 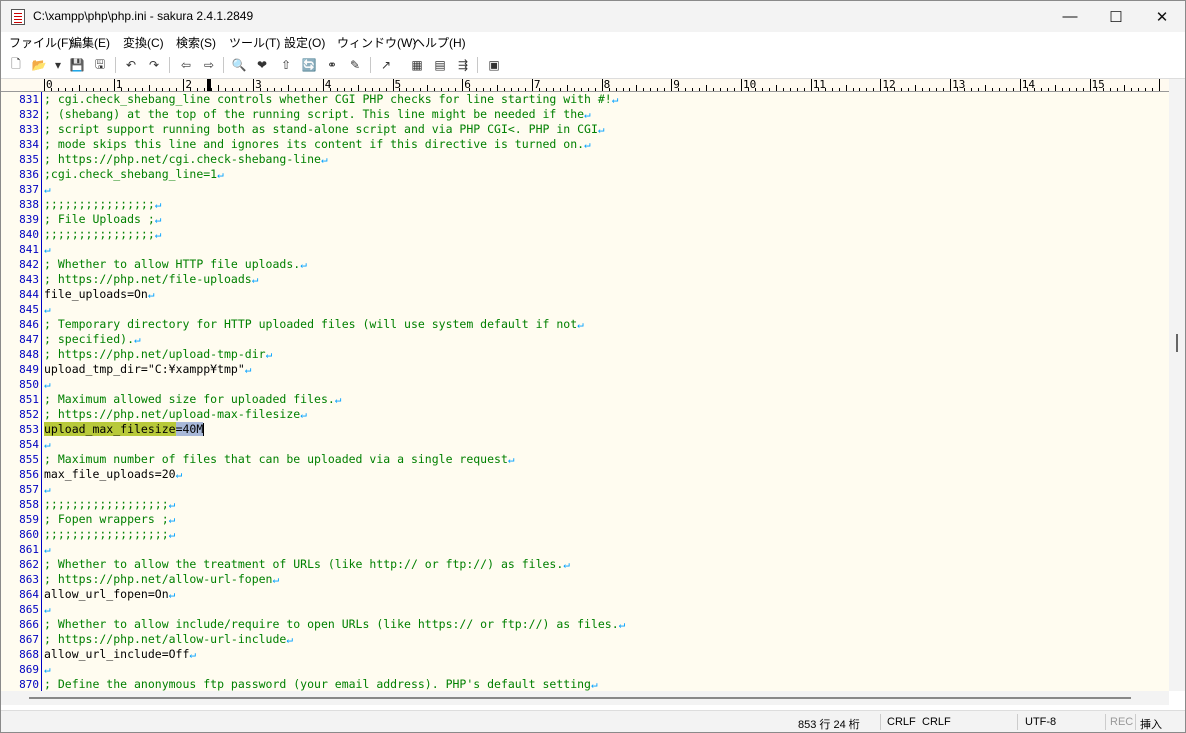 I want to click on code-line: 847 ; specified).↵, so click(x=585, y=339).